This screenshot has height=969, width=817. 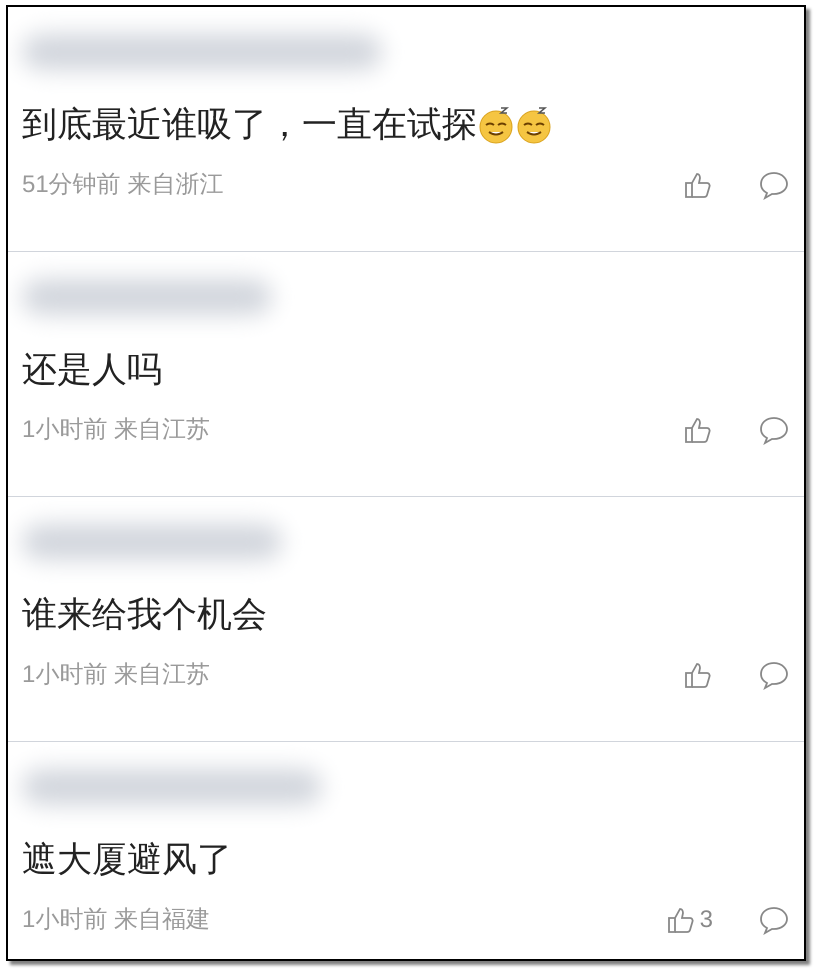 I want to click on comment-text: 遮大厦避风了, so click(x=127, y=859).